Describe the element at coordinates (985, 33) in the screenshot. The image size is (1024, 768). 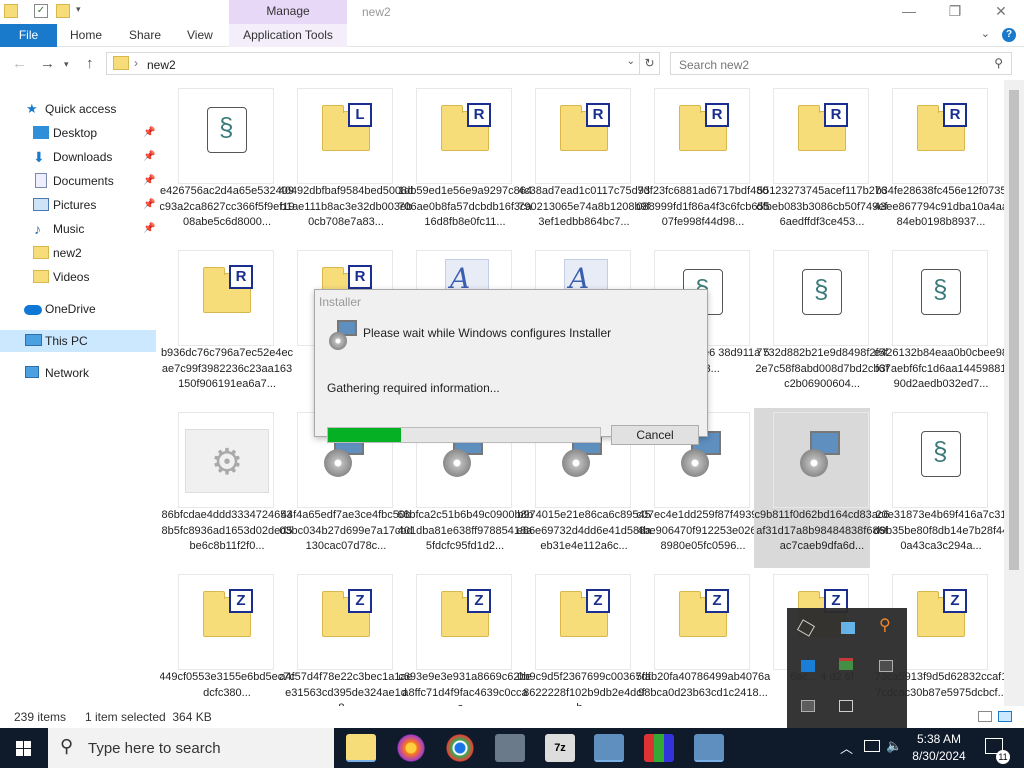
I see `expand-ribbon-icon: ⌄` at that location.